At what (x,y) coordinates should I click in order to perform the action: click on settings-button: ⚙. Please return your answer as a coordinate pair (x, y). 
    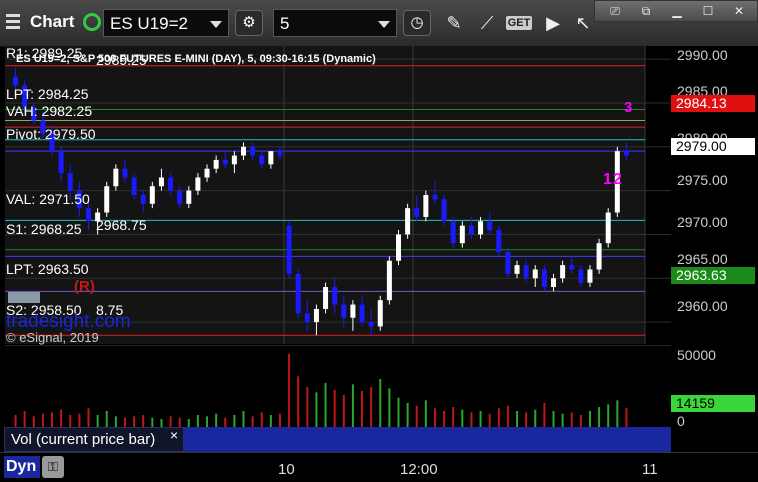
    Looking at the image, I should click on (249, 23).